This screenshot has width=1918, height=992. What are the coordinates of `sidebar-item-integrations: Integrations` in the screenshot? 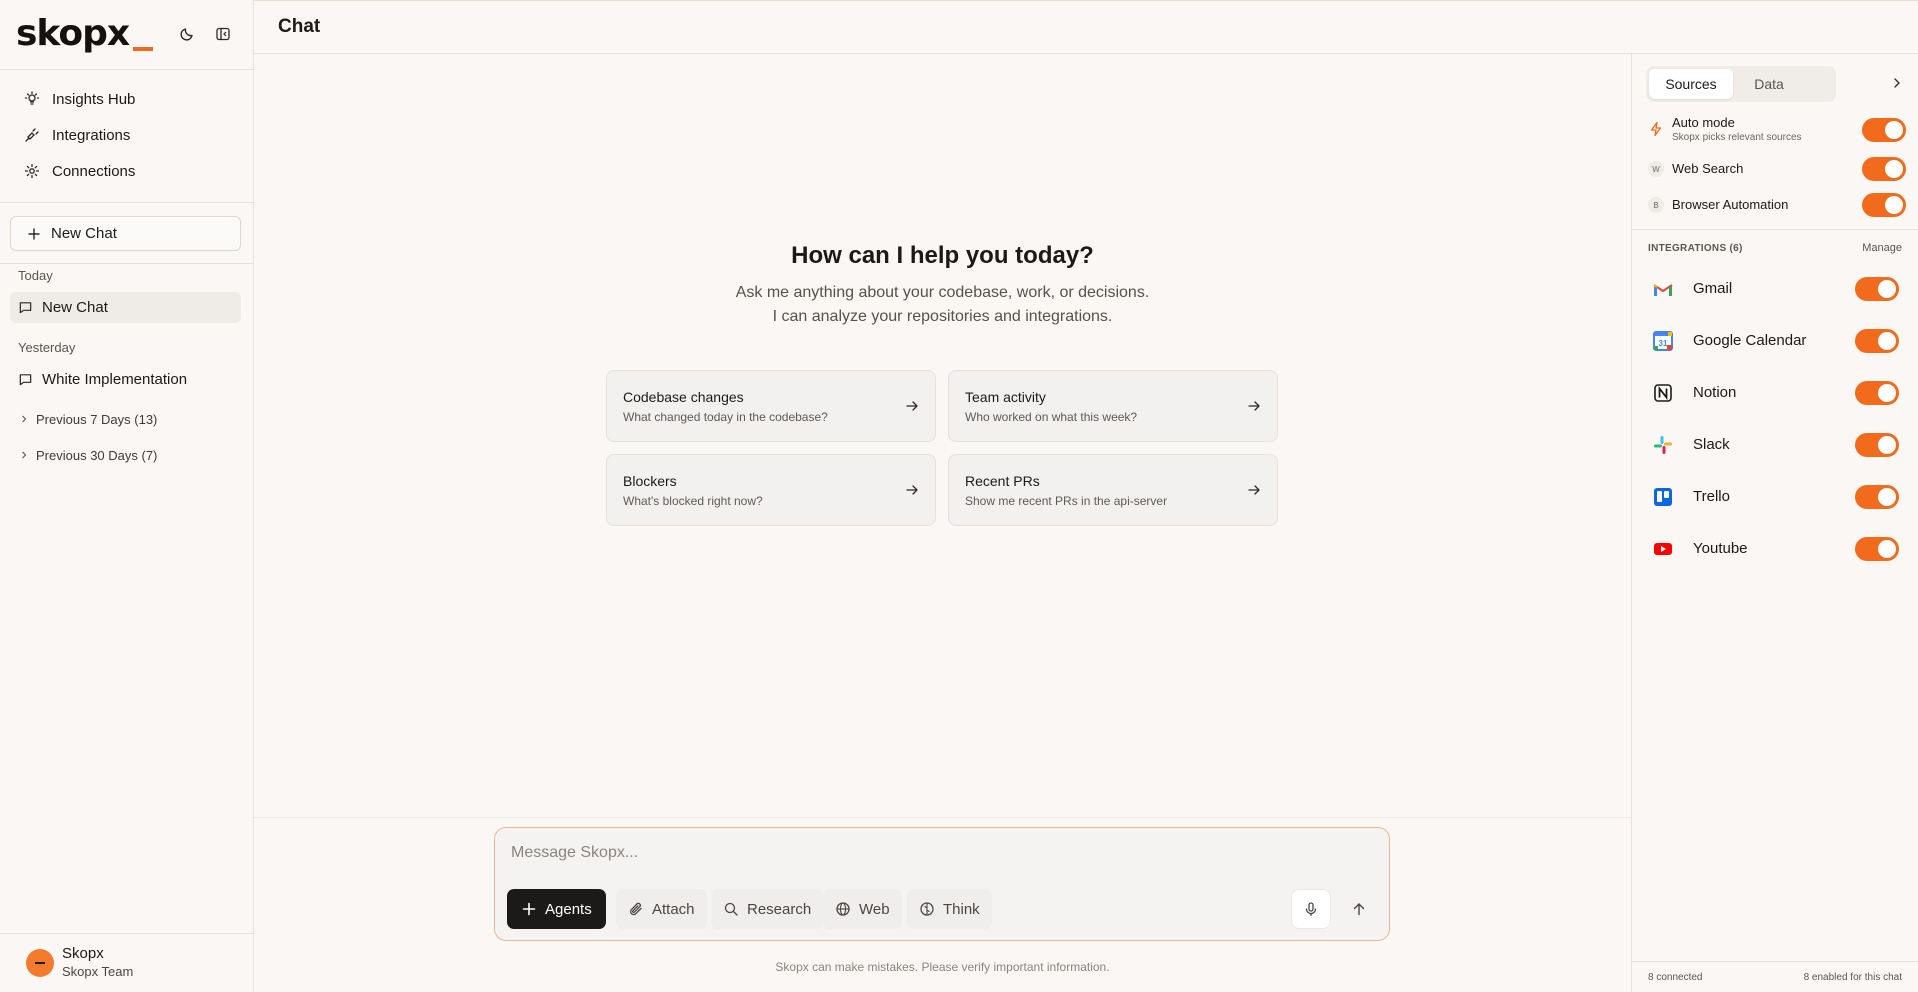 It's located at (77, 135).